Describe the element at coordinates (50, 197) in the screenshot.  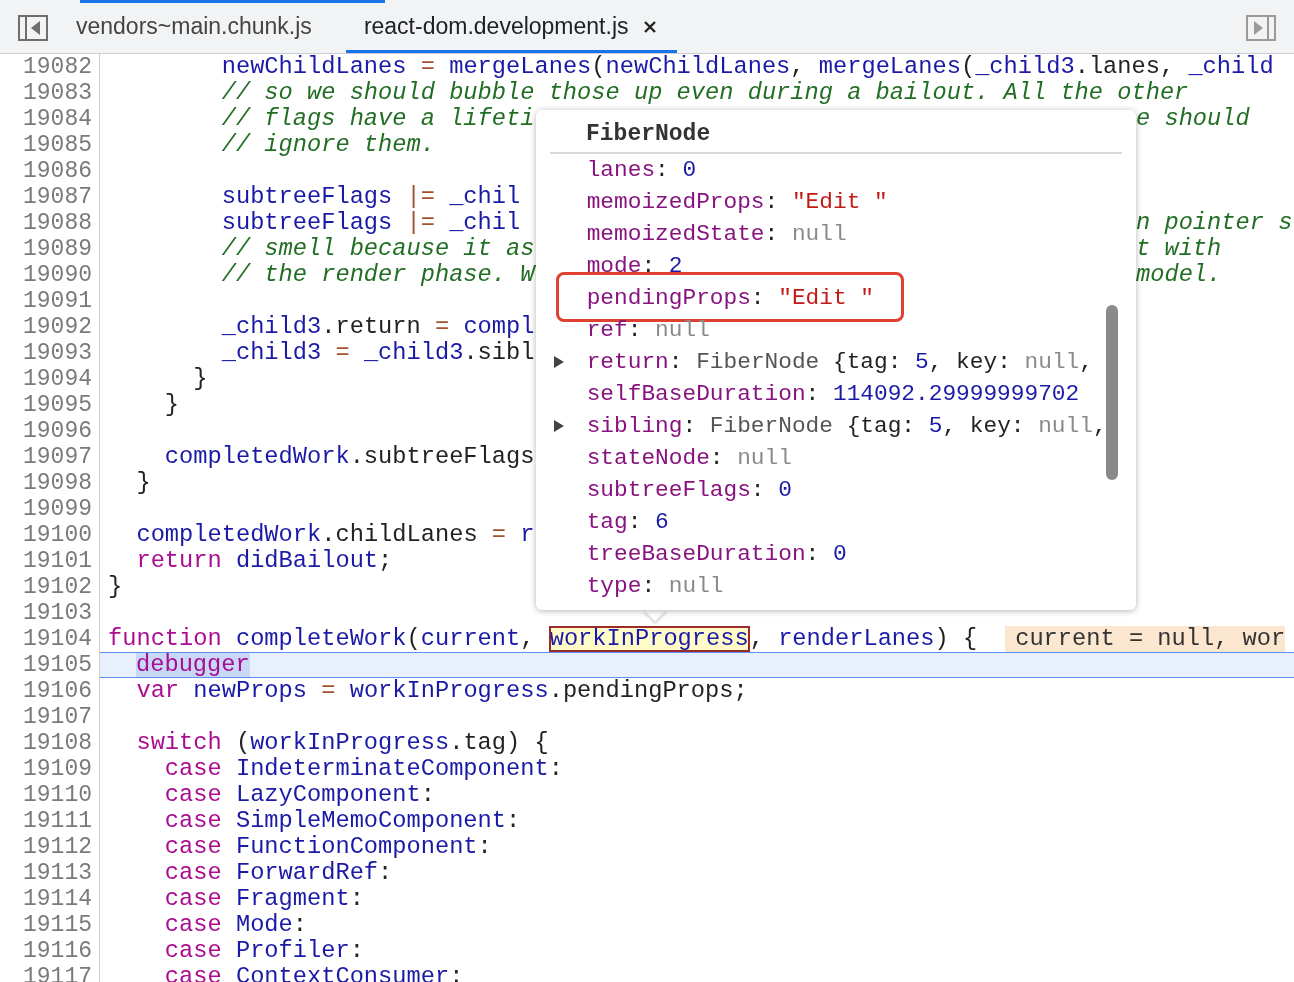
I see `line-number: 19087` at that location.